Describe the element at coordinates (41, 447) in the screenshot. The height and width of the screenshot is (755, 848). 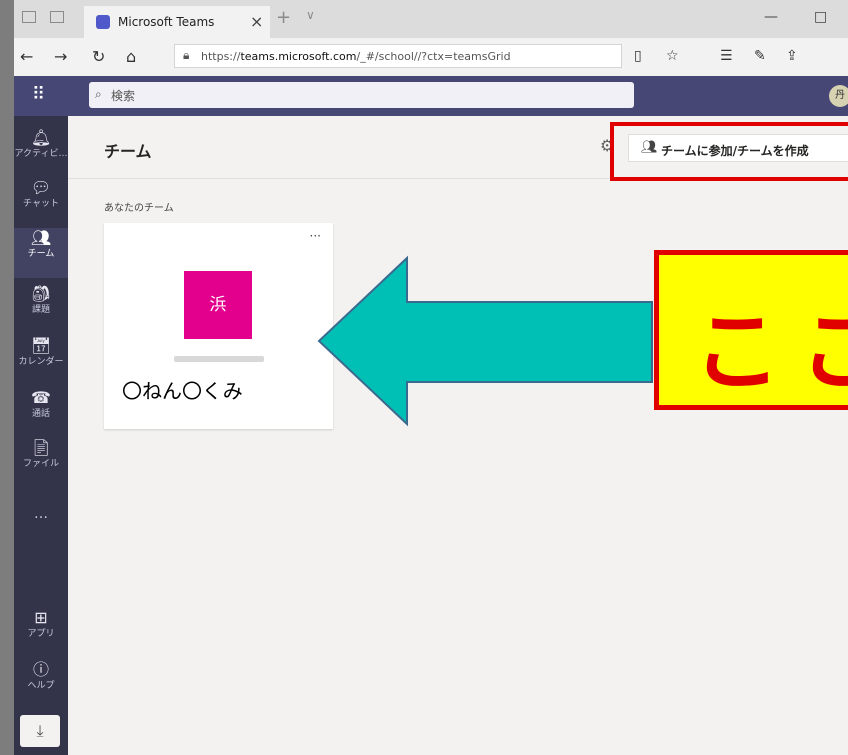
I see `file-icon: 📄︎` at that location.